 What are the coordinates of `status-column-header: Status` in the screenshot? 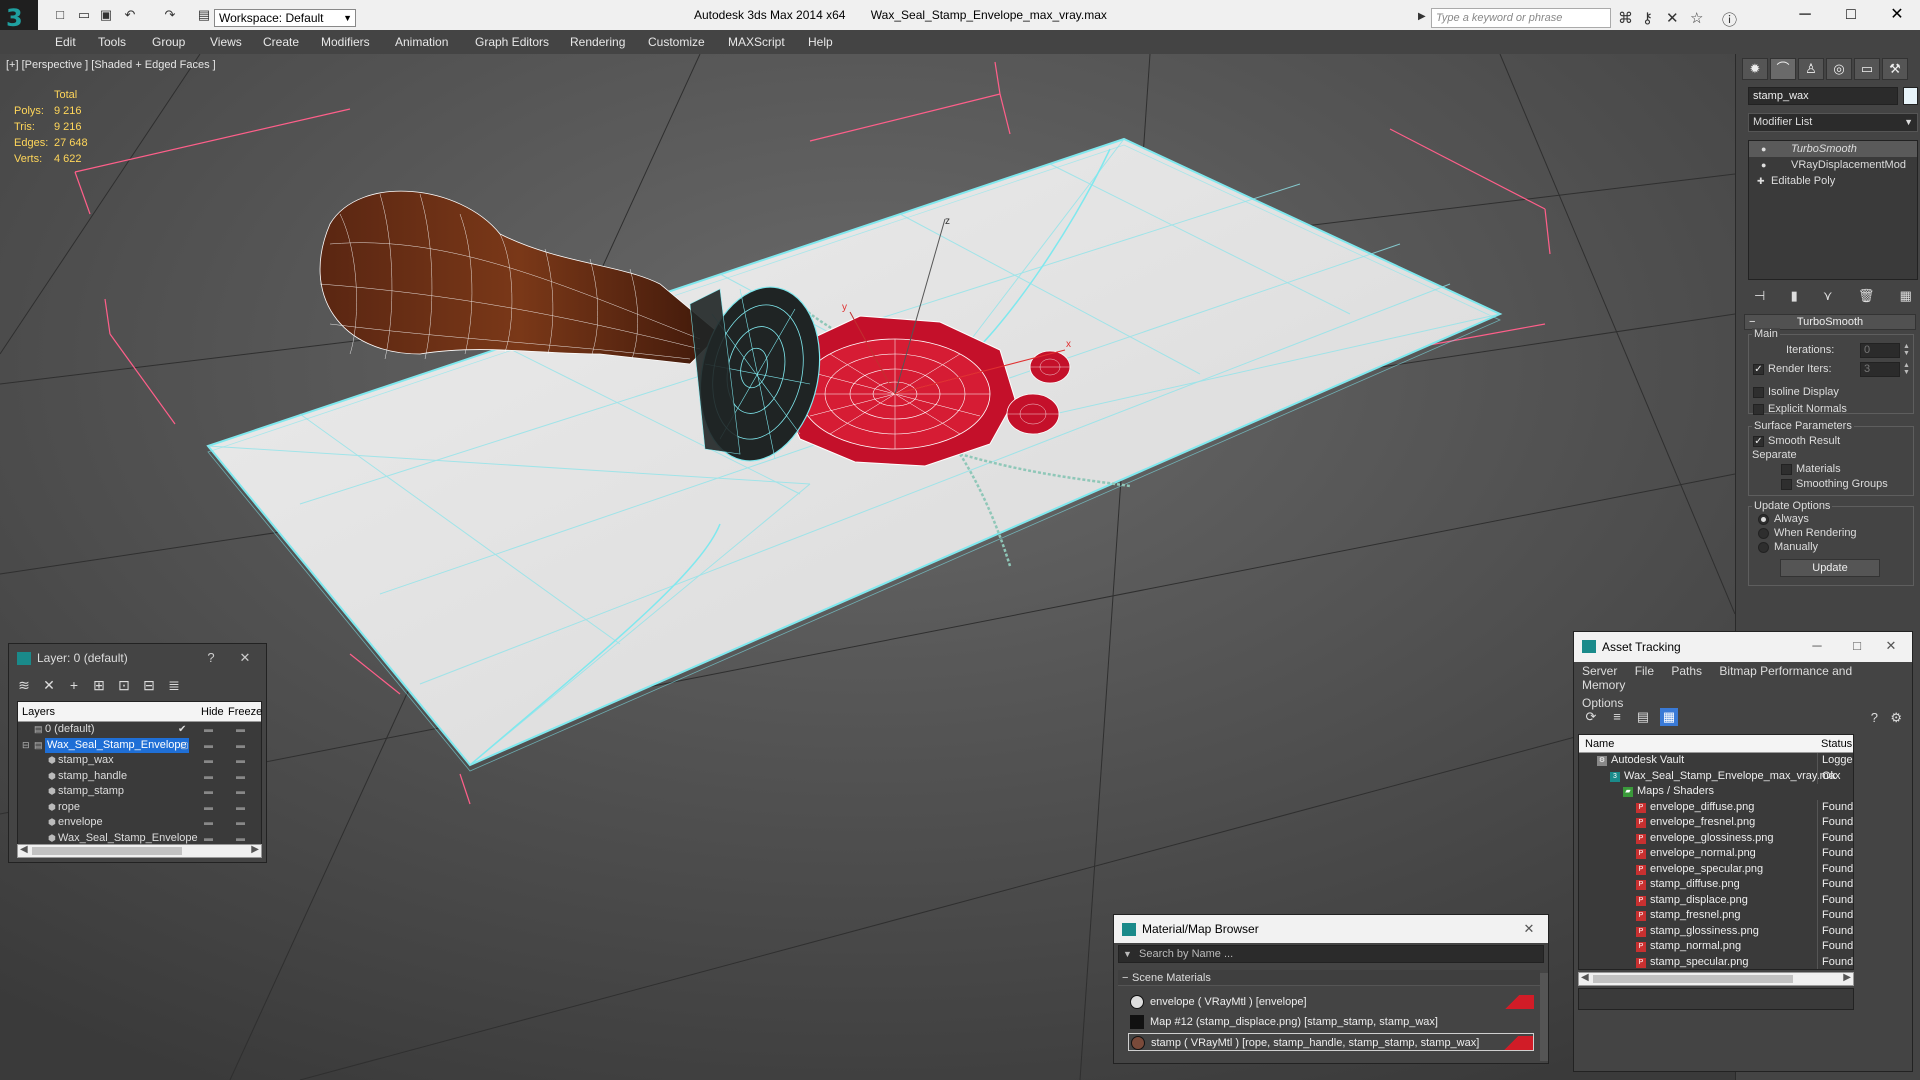 It's located at (1836, 744).